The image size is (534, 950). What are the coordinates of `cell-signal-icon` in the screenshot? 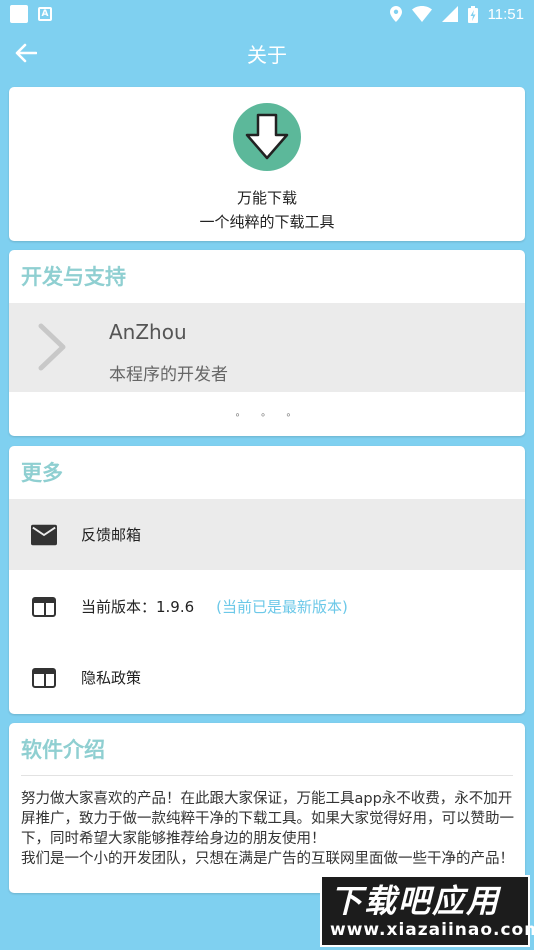 It's located at (449, 14).